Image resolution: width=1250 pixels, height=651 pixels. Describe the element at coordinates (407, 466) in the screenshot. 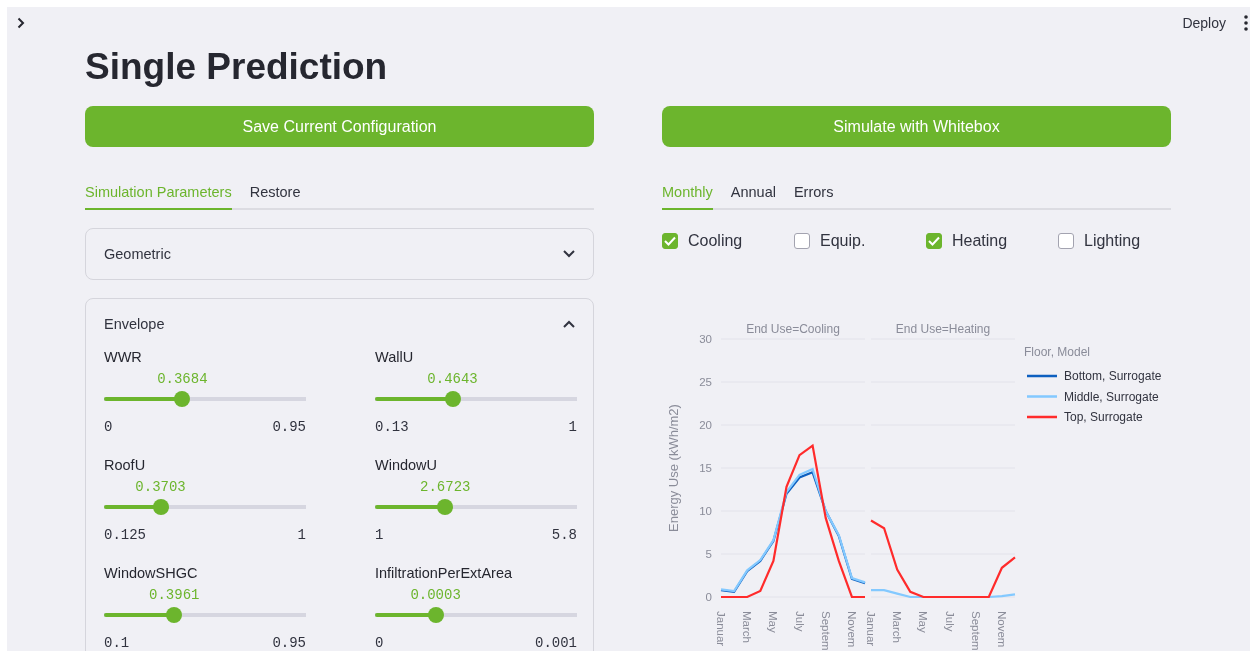

I see `slider-label: WindowU` at that location.